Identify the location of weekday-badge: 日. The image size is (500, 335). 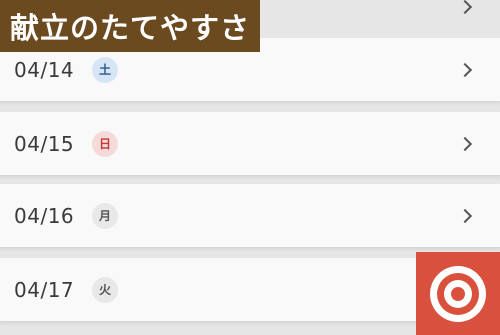
(105, 143).